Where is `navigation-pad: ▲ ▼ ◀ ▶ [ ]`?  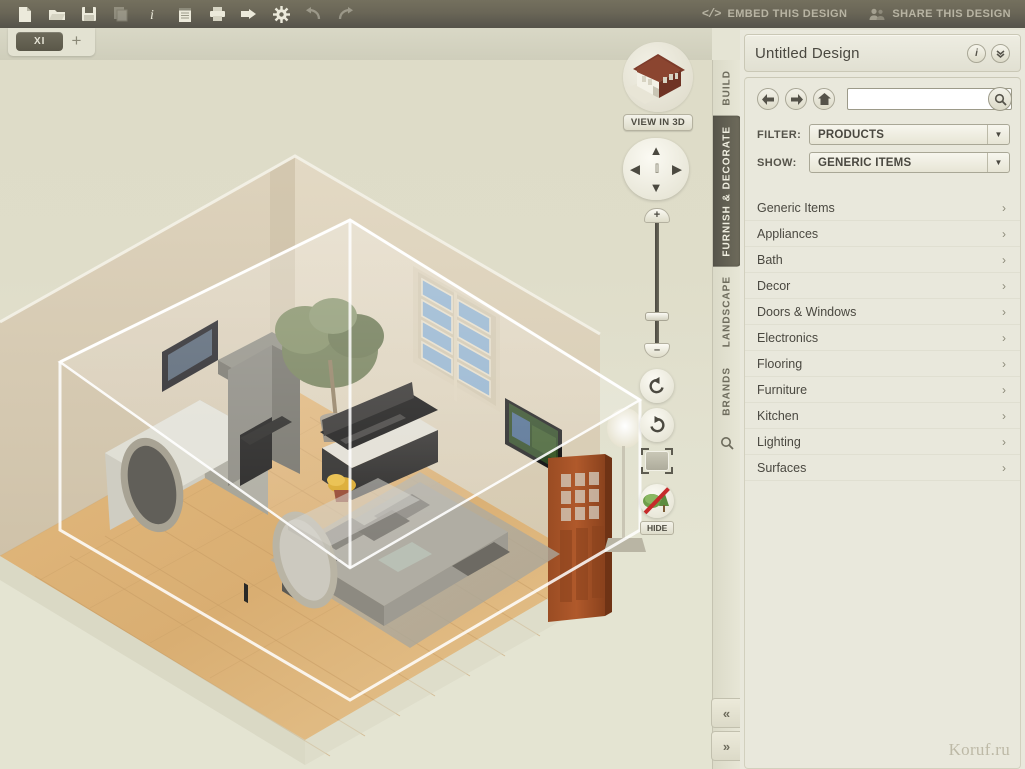 navigation-pad: ▲ ▼ ◀ ▶ [ ] is located at coordinates (656, 169).